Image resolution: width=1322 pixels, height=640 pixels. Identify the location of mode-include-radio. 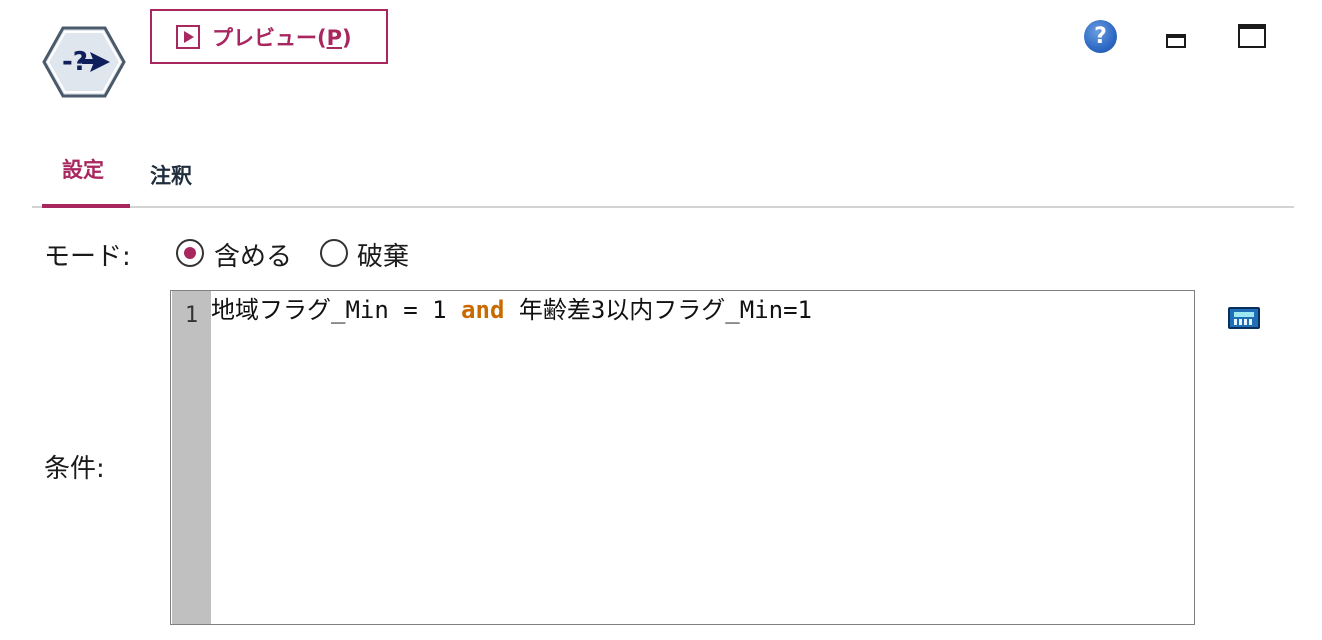
(190, 253).